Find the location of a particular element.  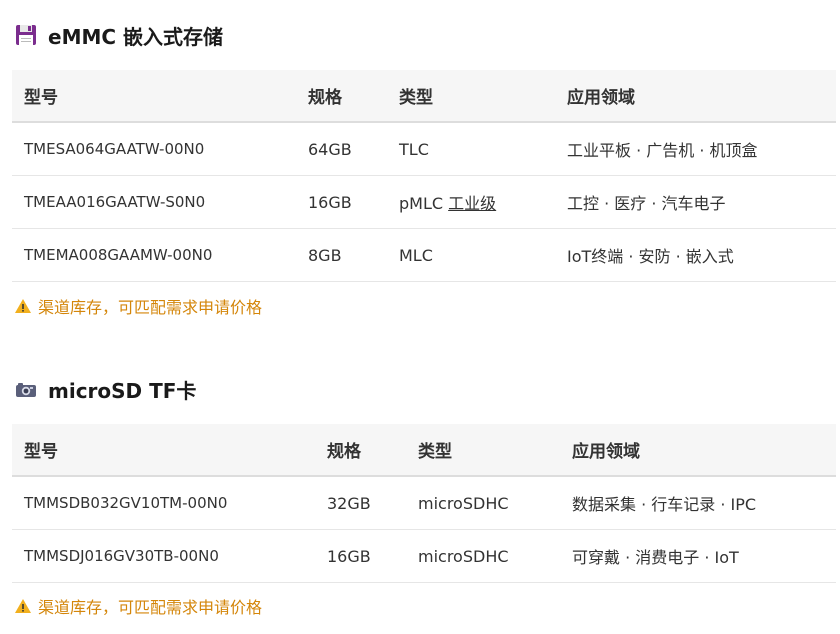

section-heading: microSD TF卡 is located at coordinates (425, 389).